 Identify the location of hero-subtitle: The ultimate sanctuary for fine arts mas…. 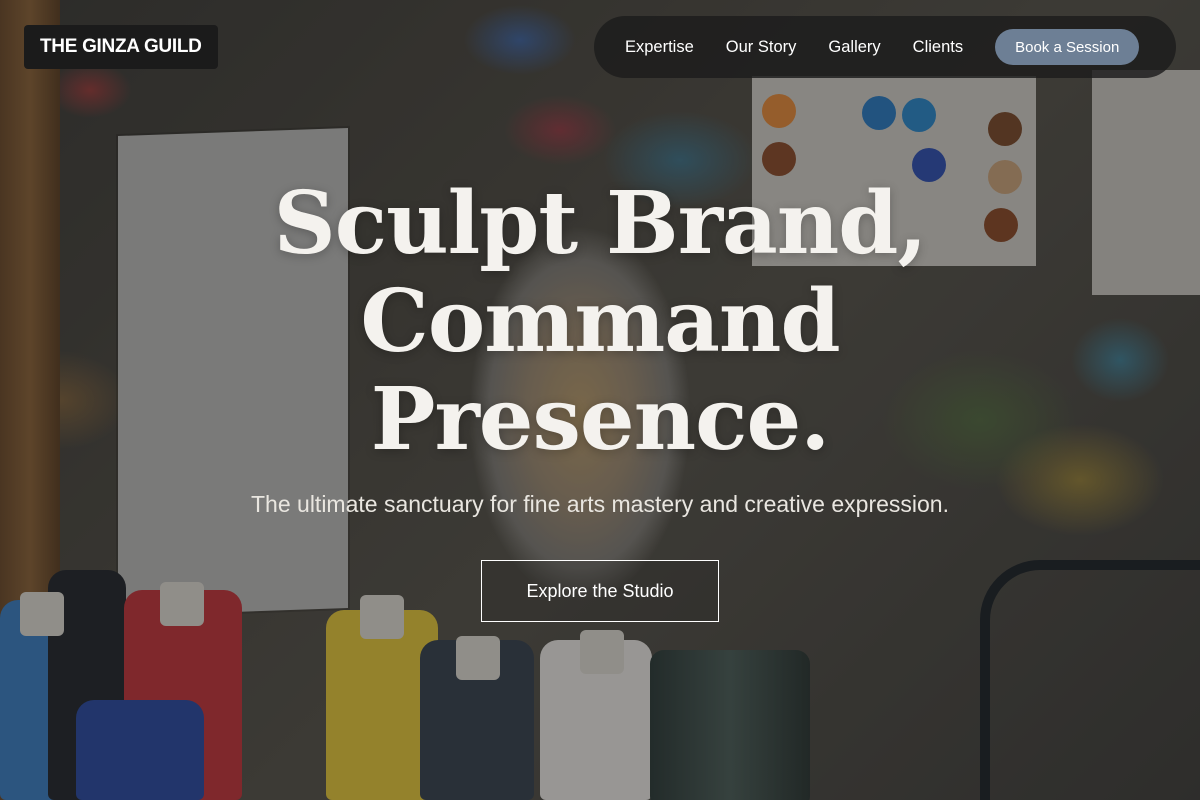
(600, 504).